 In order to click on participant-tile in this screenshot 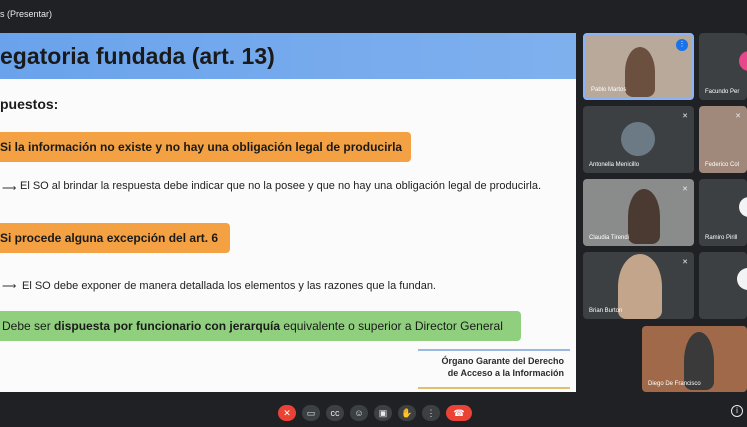, I will do `click(723, 285)`.